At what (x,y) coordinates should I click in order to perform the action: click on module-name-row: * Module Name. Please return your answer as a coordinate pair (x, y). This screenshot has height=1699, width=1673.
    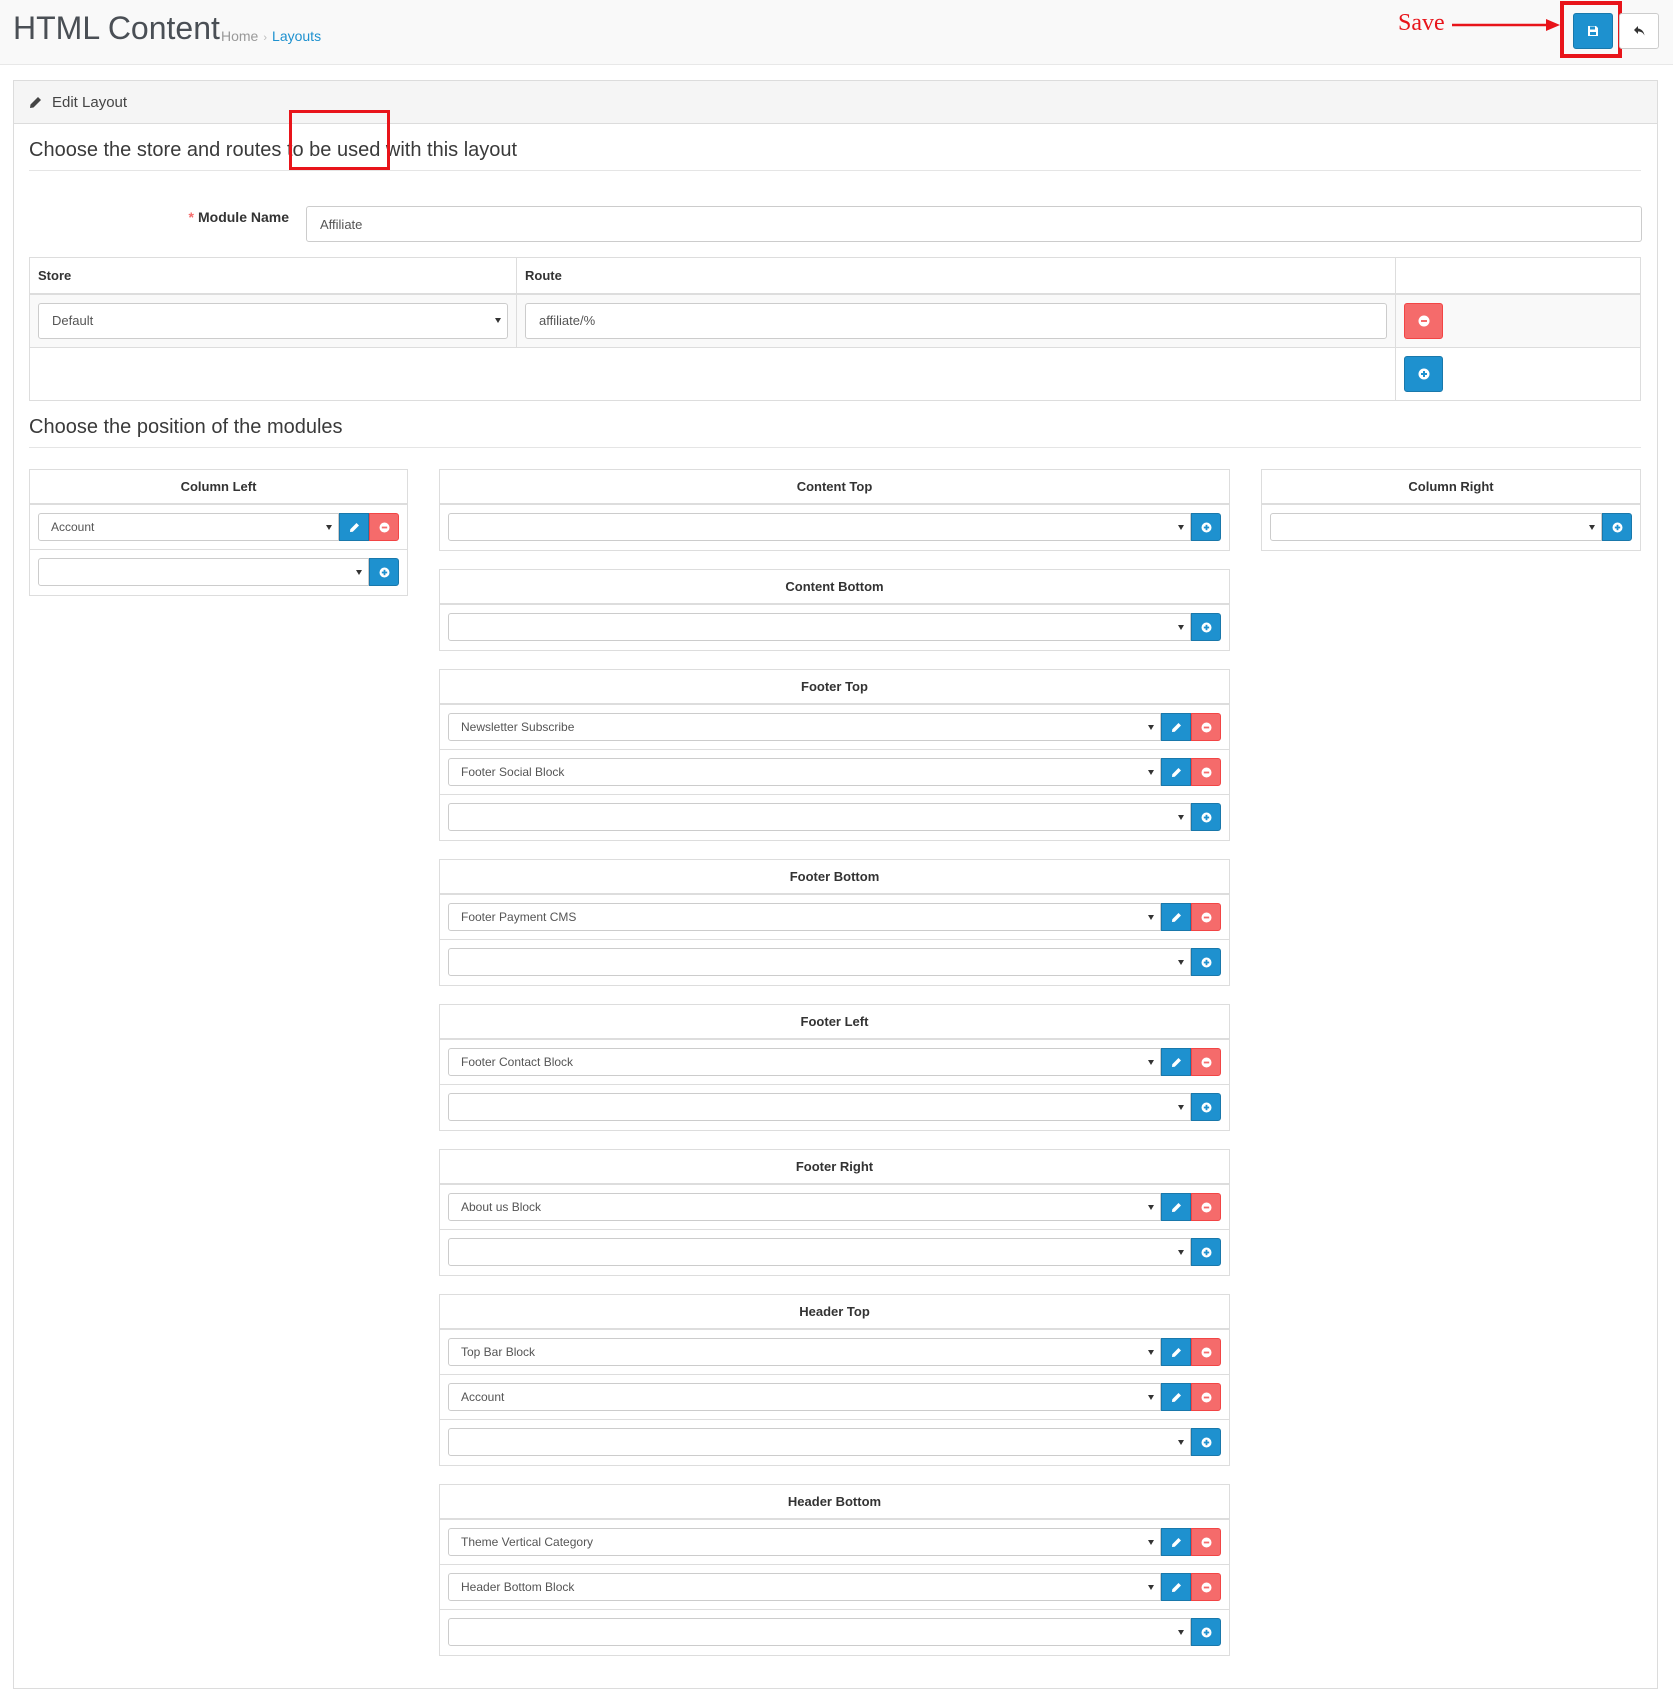
    Looking at the image, I should click on (835, 220).